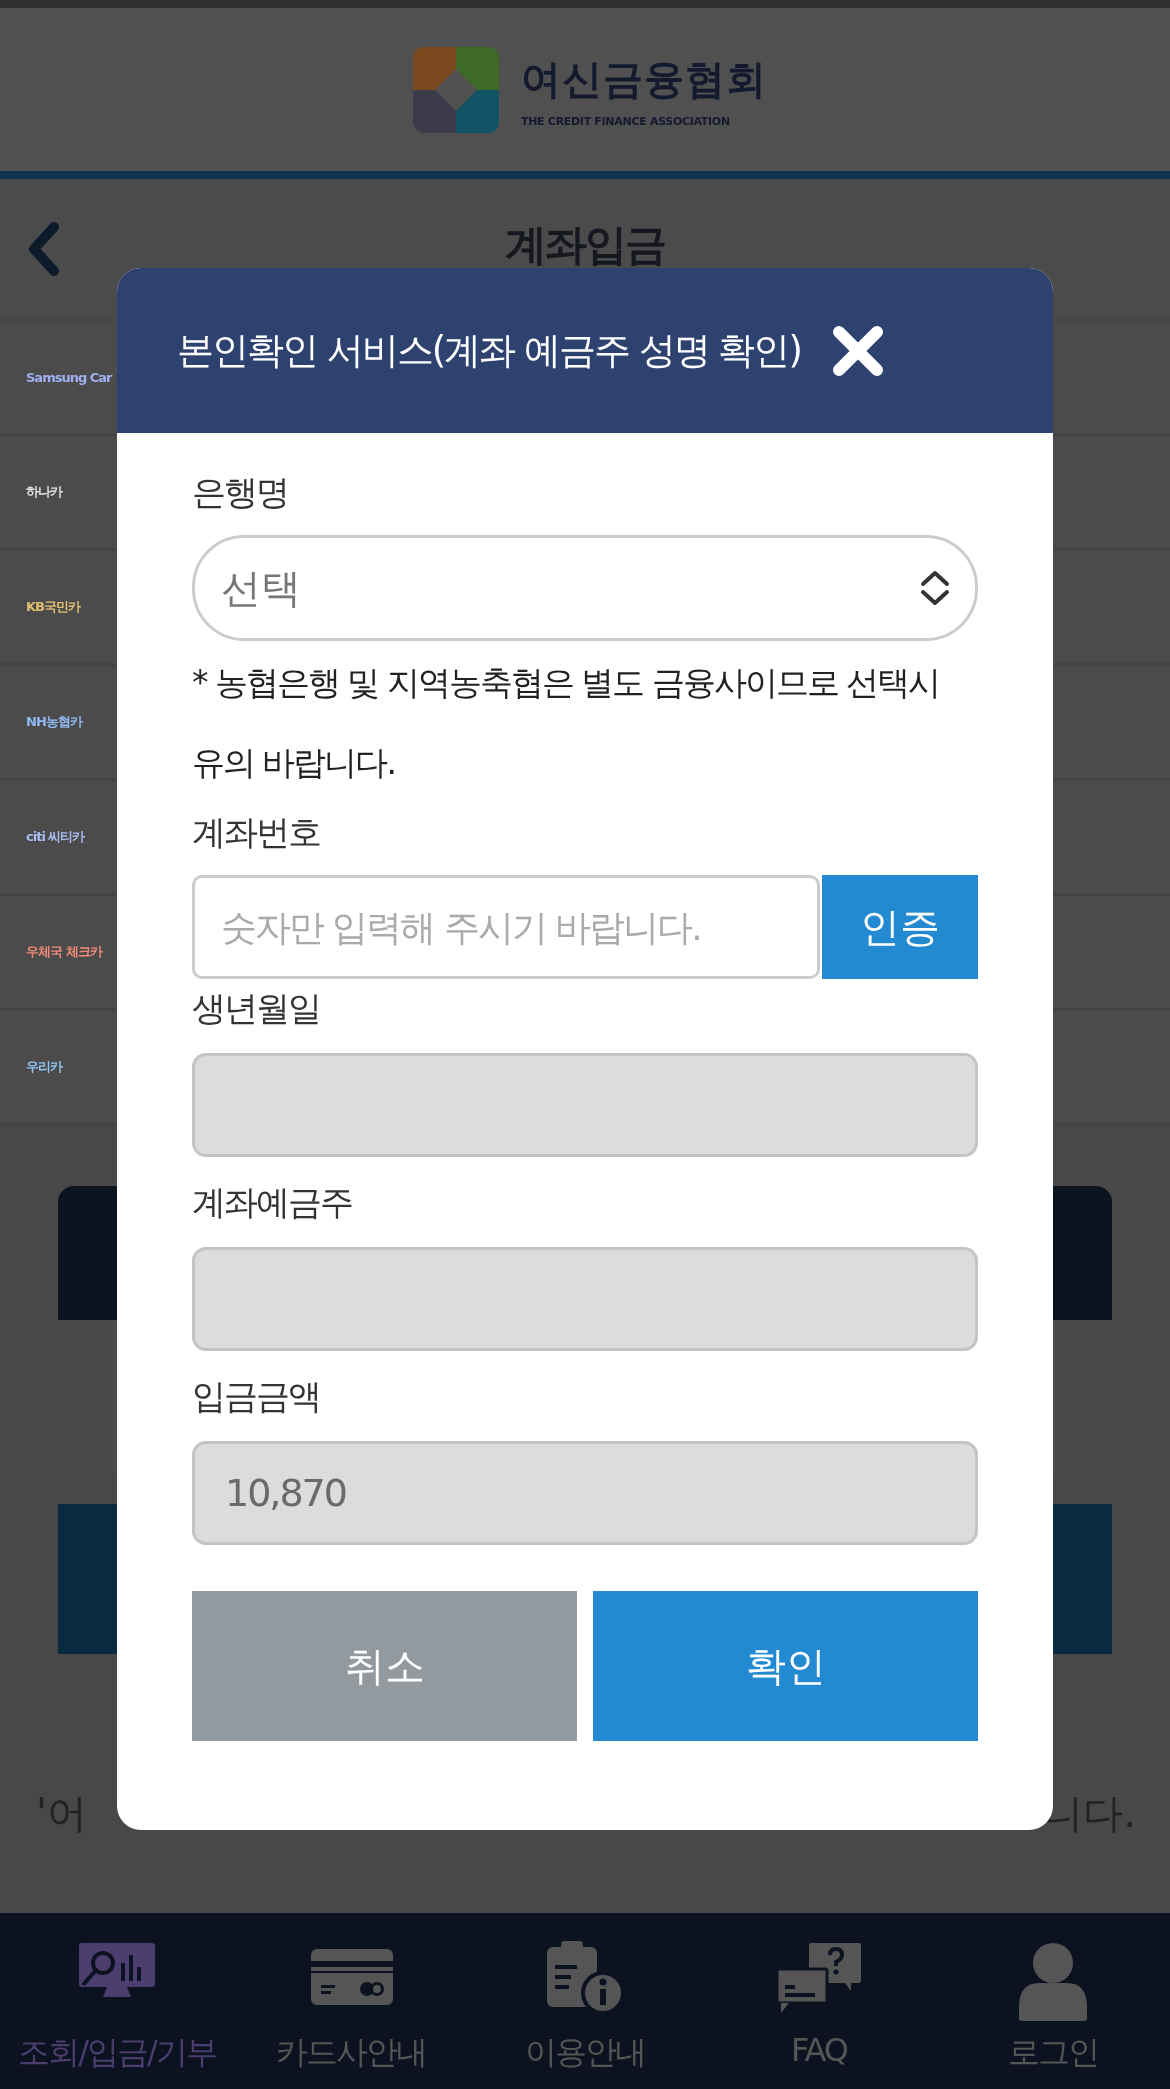 Image resolution: width=1170 pixels, height=2089 pixels. I want to click on nav-tab: FAQ, so click(819, 2001).